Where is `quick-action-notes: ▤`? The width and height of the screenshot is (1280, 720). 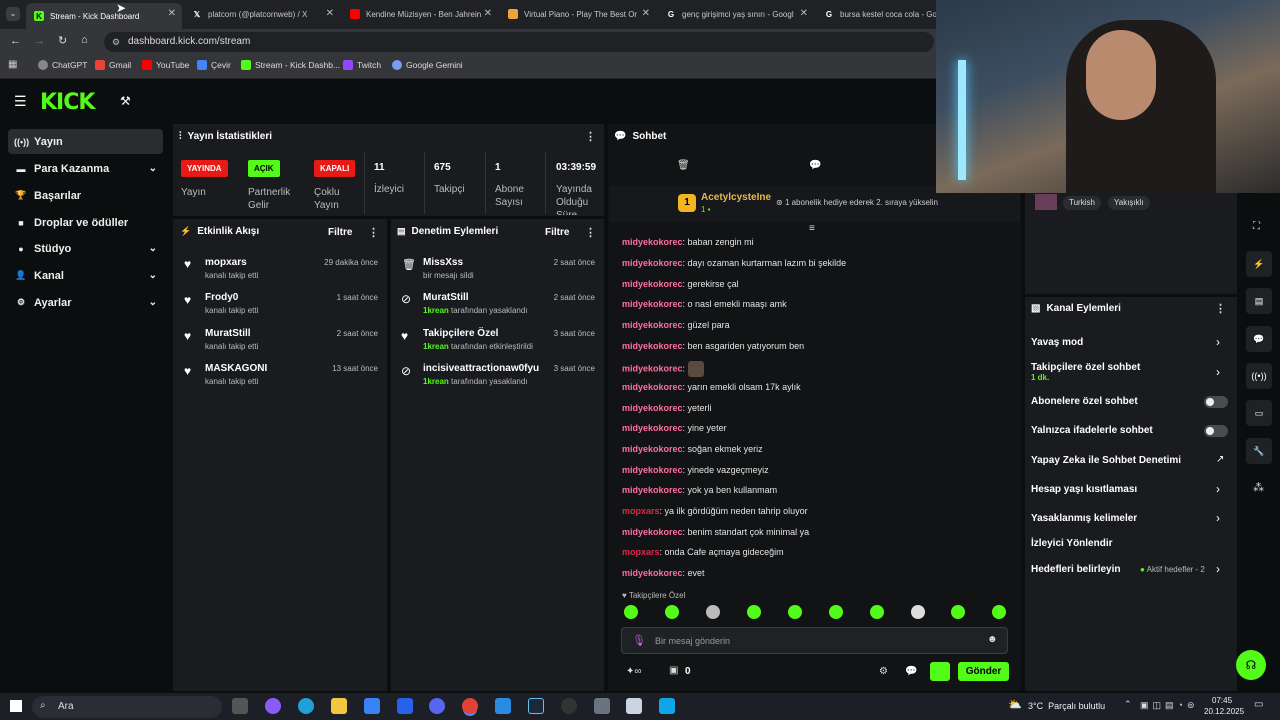 quick-action-notes: ▤ is located at coordinates (1259, 301).